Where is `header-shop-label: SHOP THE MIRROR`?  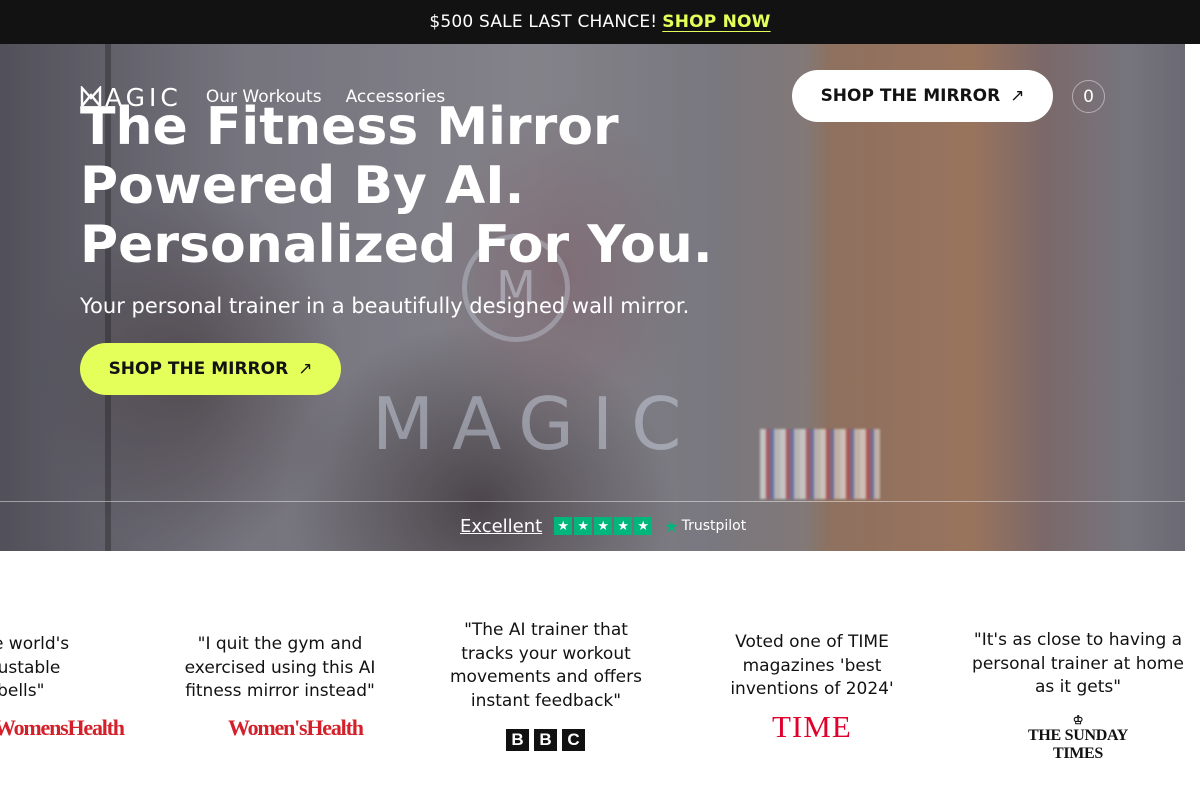 header-shop-label: SHOP THE MIRROR is located at coordinates (910, 96).